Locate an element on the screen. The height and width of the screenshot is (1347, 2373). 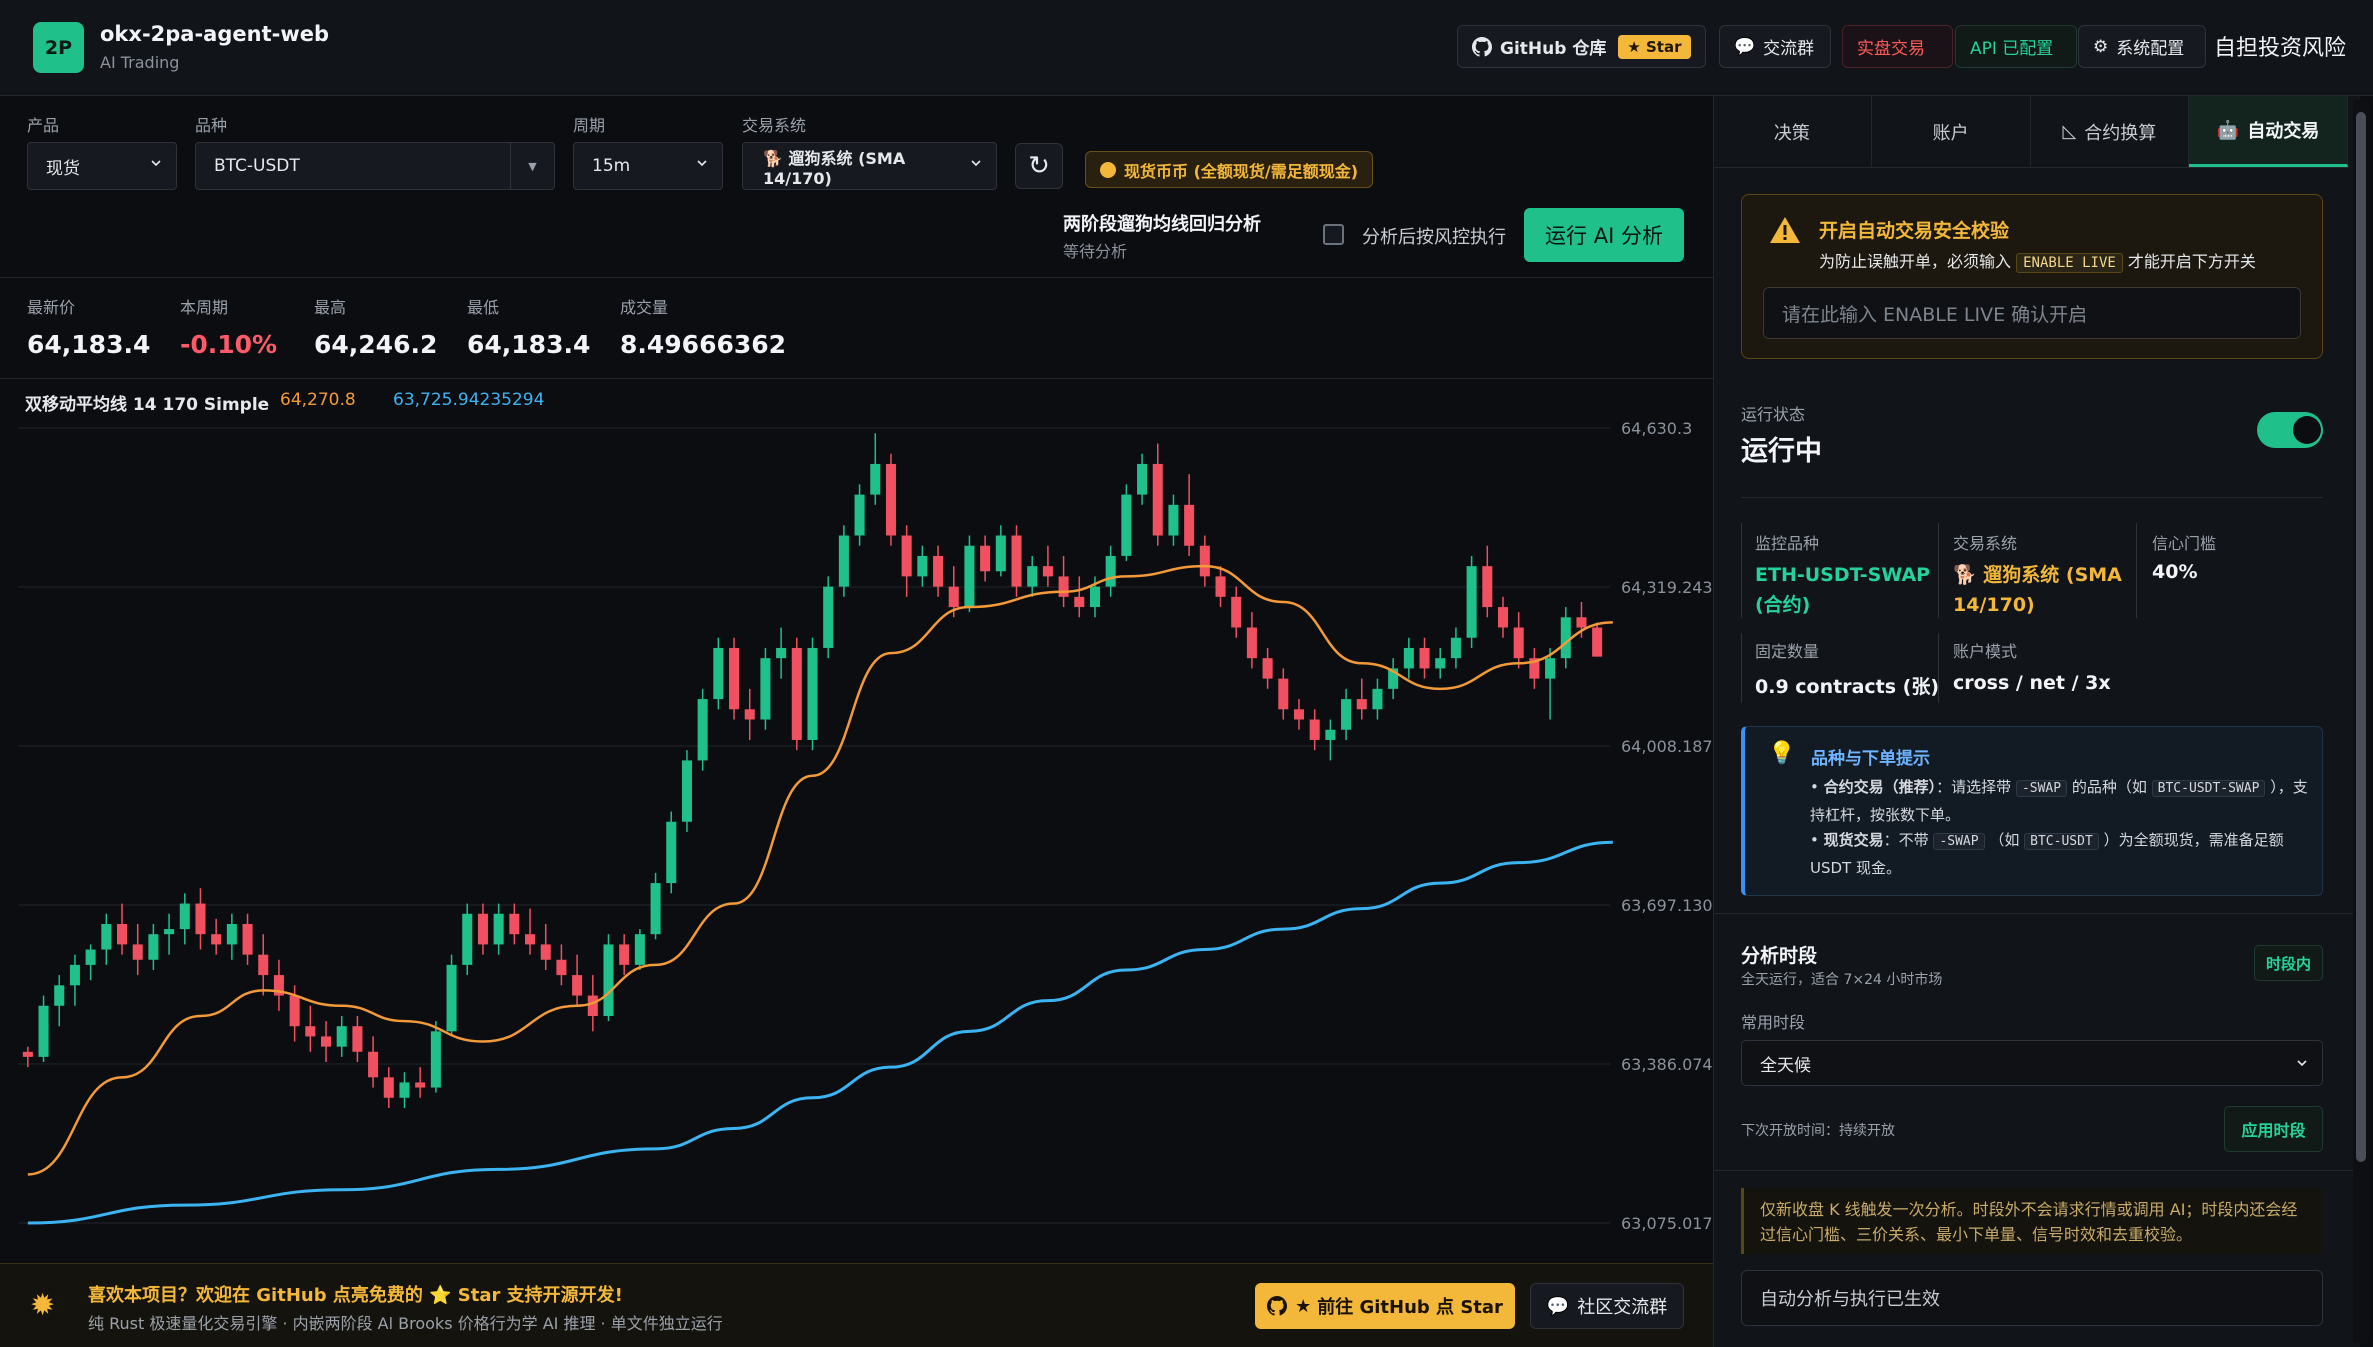
tip1-bold: 合约交易（推荐） is located at coordinates (1880, 787).